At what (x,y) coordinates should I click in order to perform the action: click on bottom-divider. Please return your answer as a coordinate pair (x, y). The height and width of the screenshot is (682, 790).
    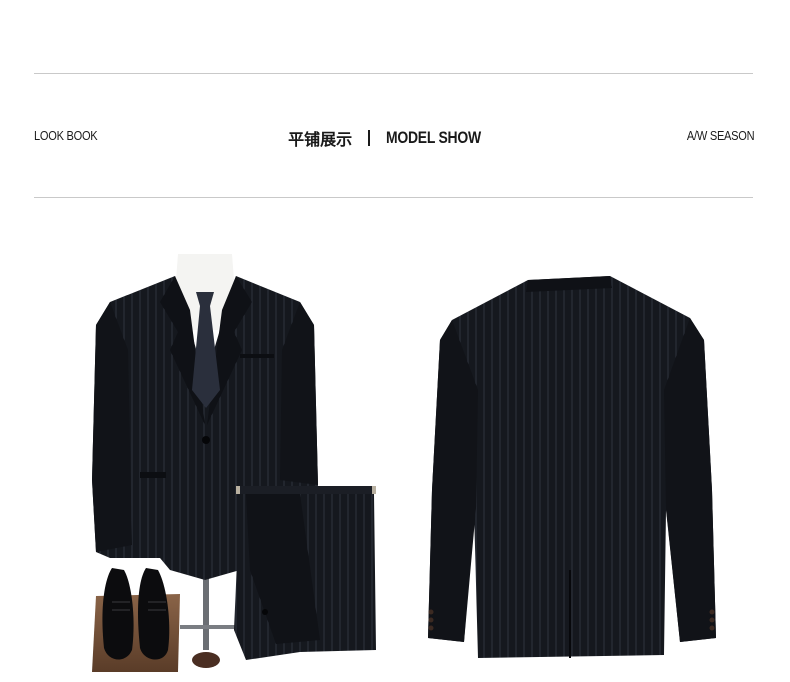
    Looking at the image, I should click on (393, 197).